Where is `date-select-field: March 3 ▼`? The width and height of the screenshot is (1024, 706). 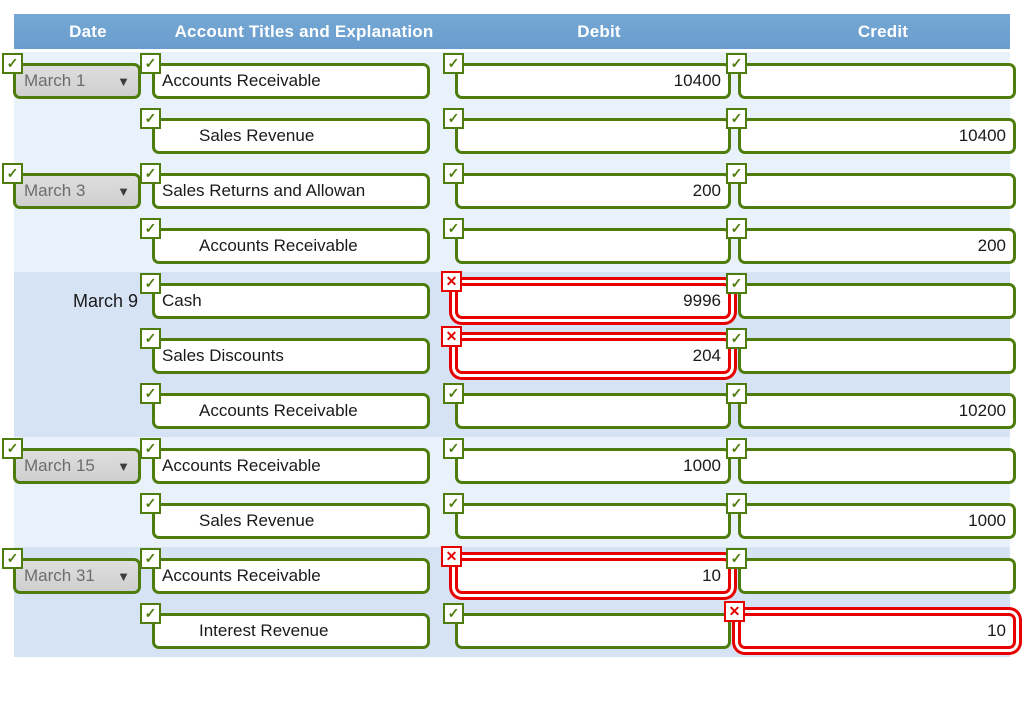
date-select-field: March 3 ▼ is located at coordinates (71, 186).